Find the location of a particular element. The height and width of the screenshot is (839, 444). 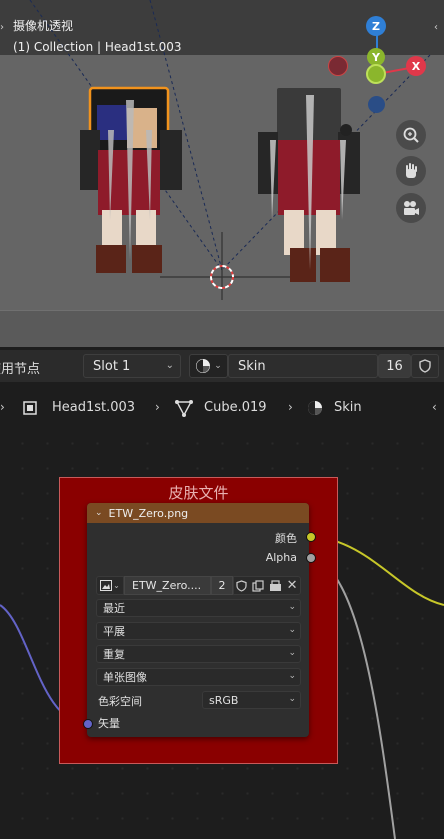

gizmo-x-axis: X is located at coordinates (416, 66).